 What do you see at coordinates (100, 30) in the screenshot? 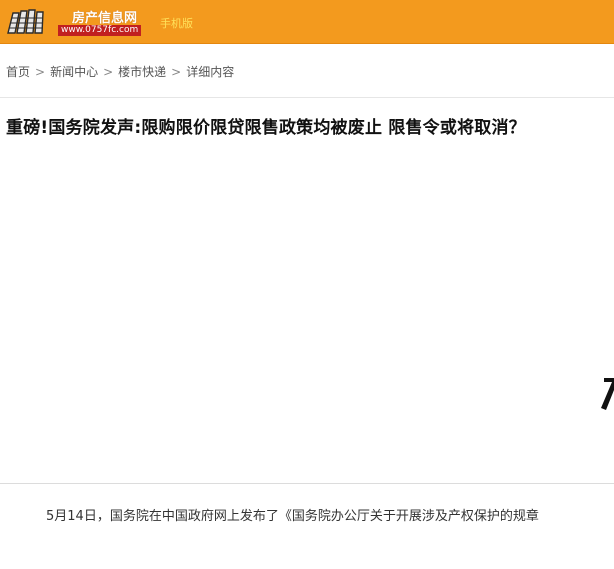
I see `logo-url: www.0757fc.com` at bounding box center [100, 30].